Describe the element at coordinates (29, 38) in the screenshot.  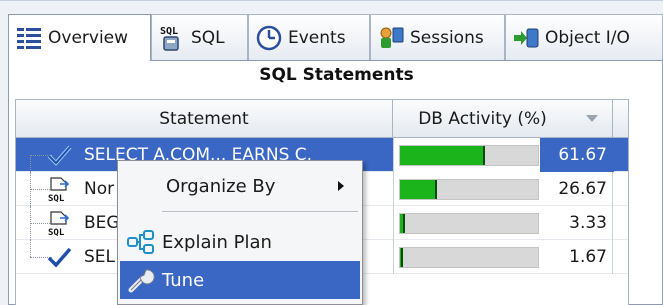
I see `overview-icon` at that location.